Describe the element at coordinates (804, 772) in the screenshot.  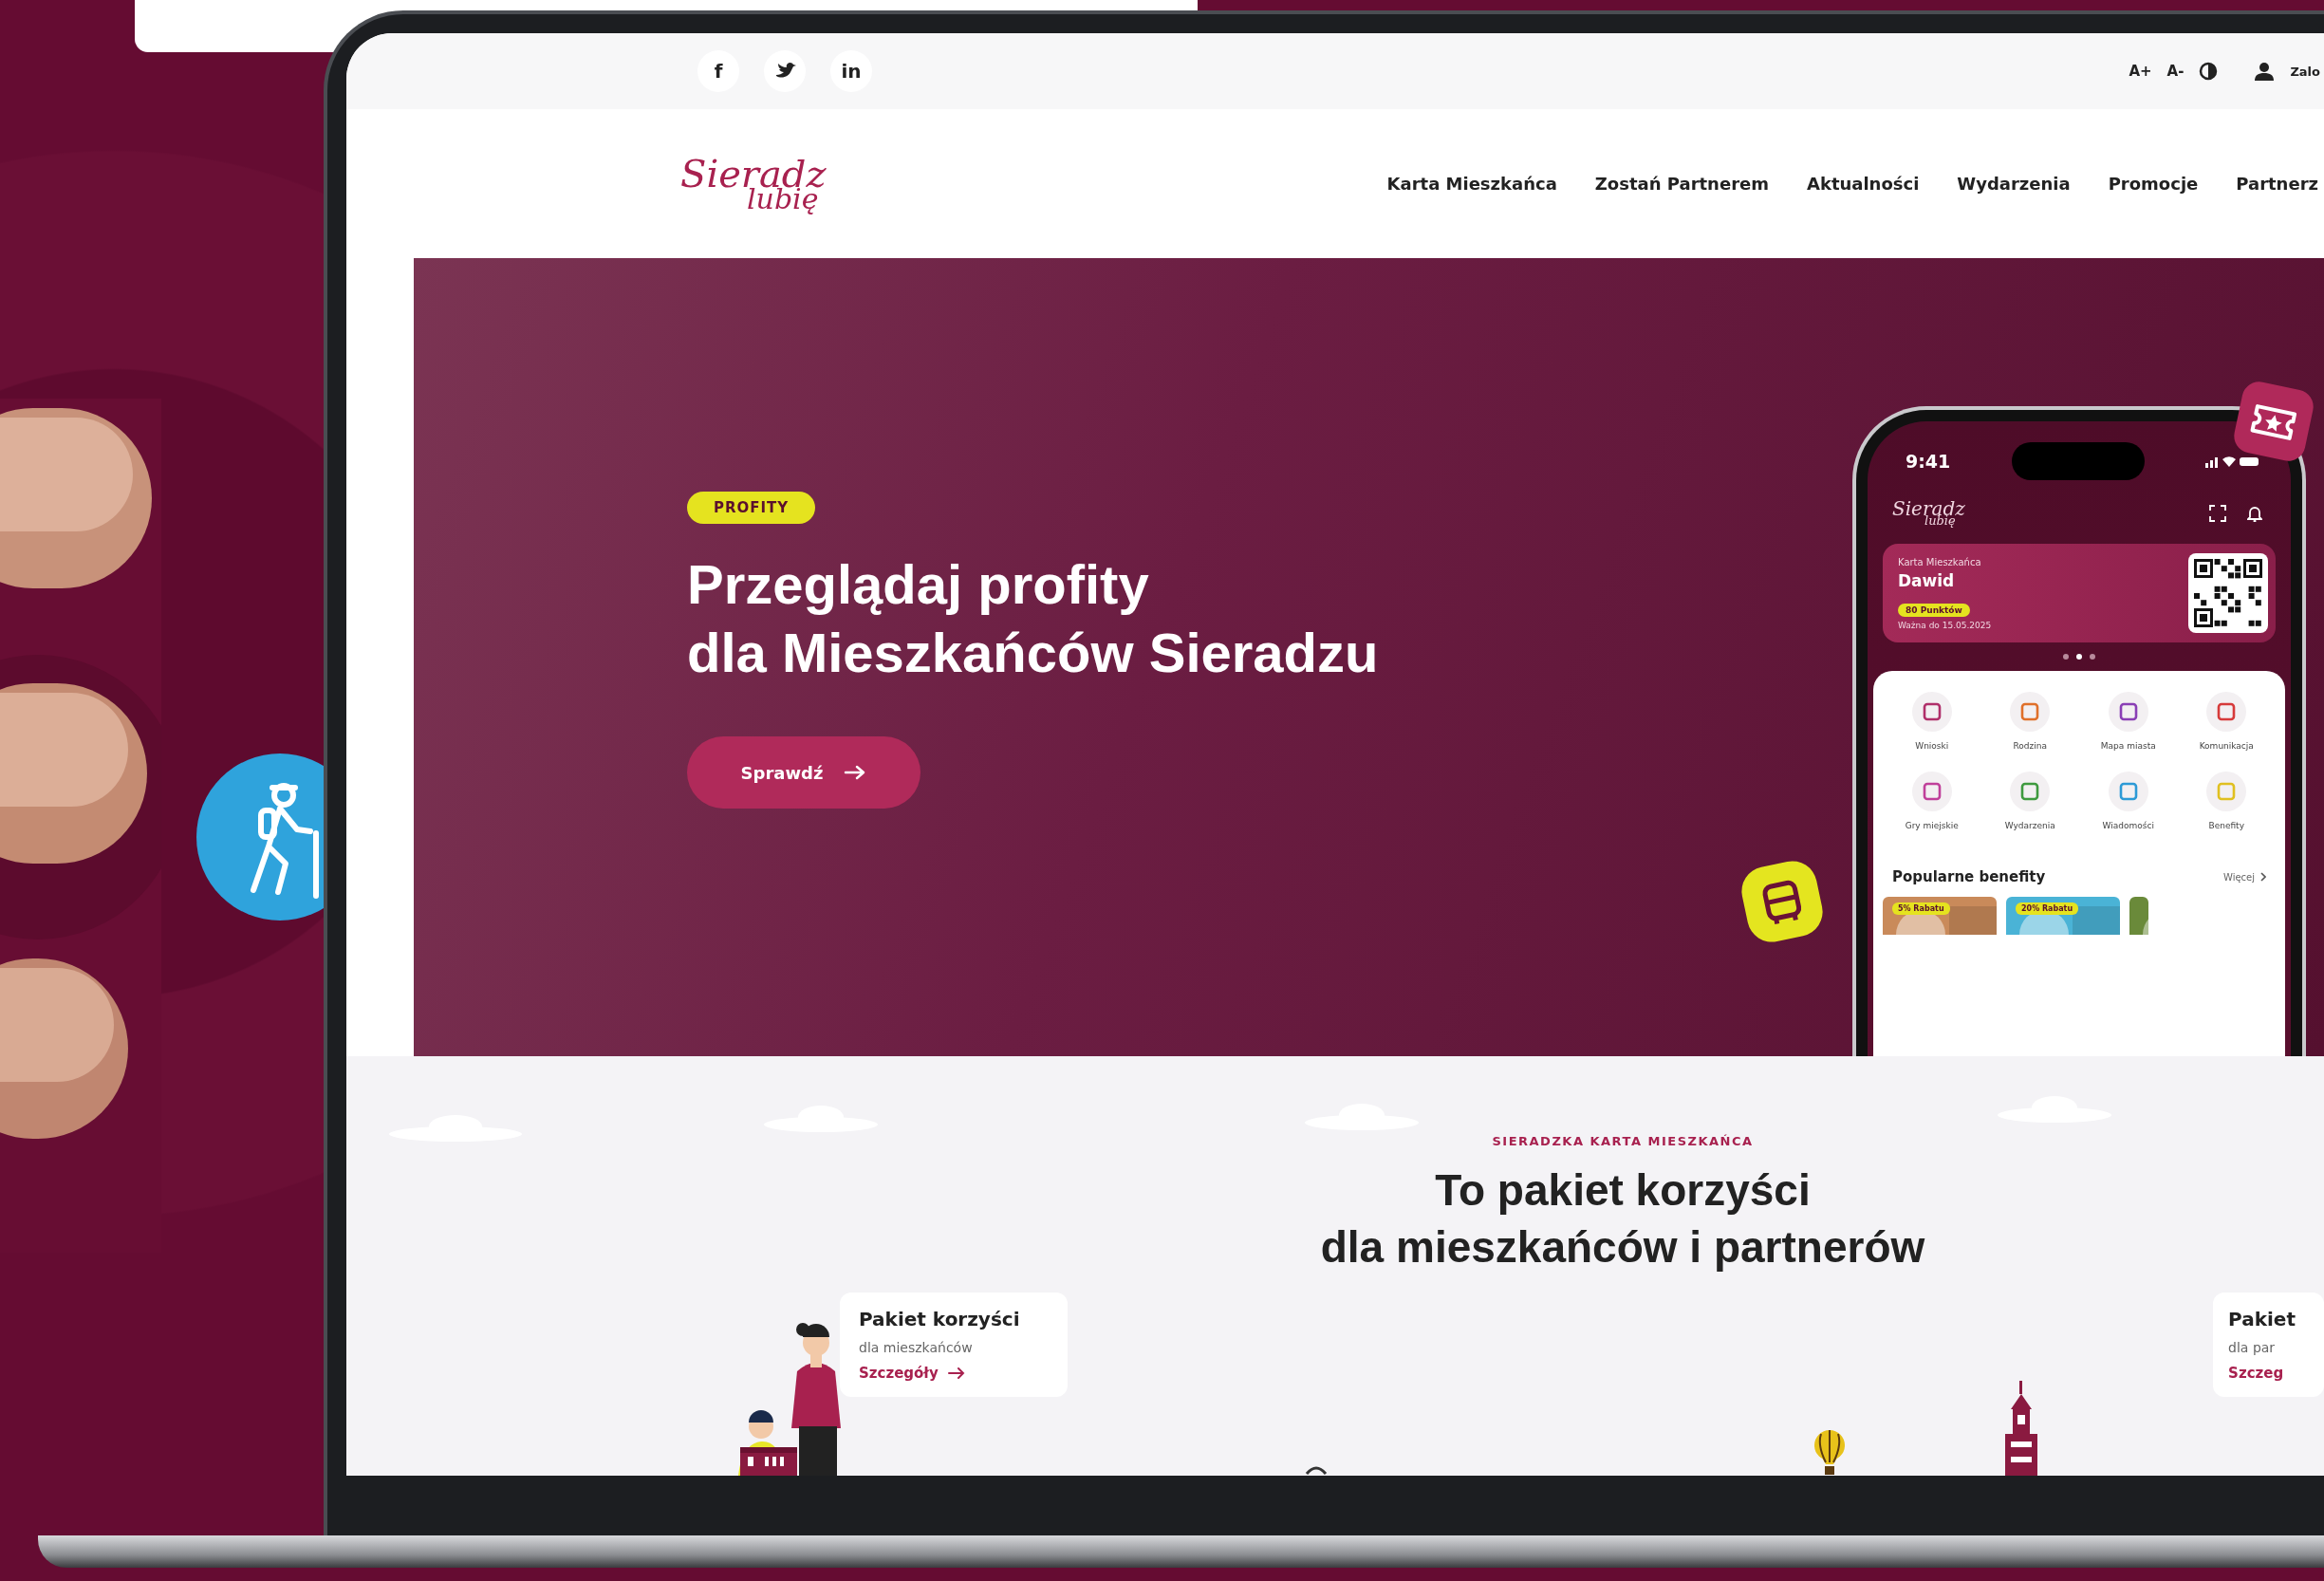
I see `check-button: Sprawdź` at that location.